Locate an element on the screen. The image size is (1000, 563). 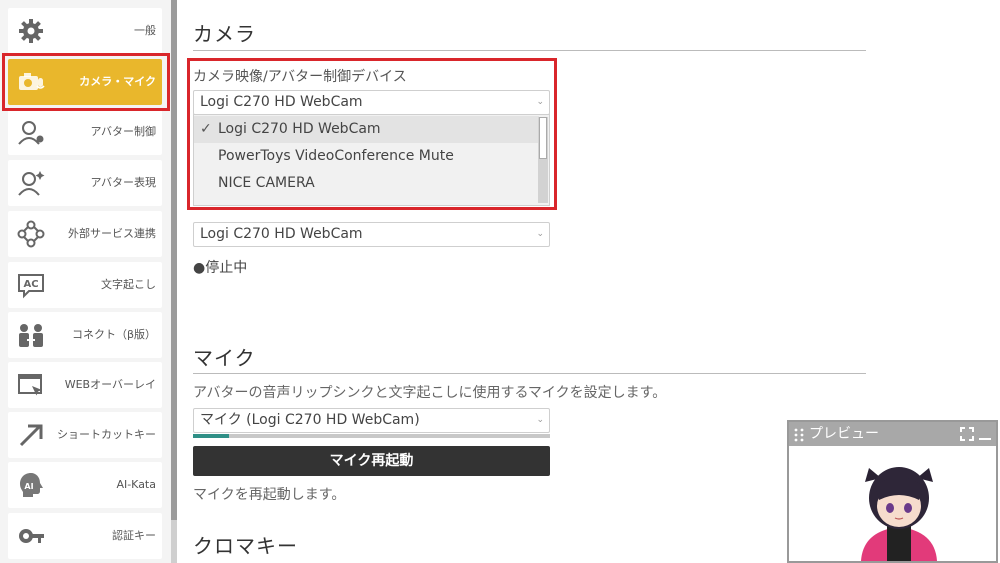
mic-restart-note: マイクを再起動します。 is located at coordinates (269, 495).